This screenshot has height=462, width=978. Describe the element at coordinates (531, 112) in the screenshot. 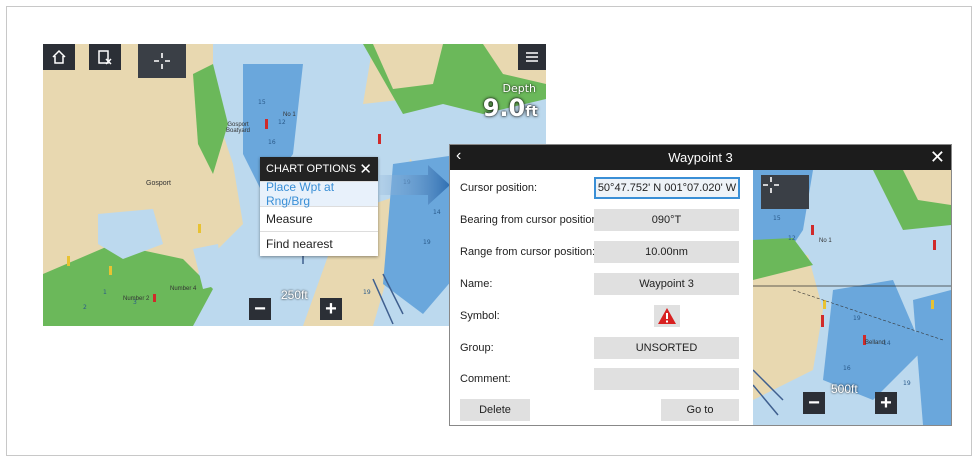

I see `depth-unit: ft` at that location.